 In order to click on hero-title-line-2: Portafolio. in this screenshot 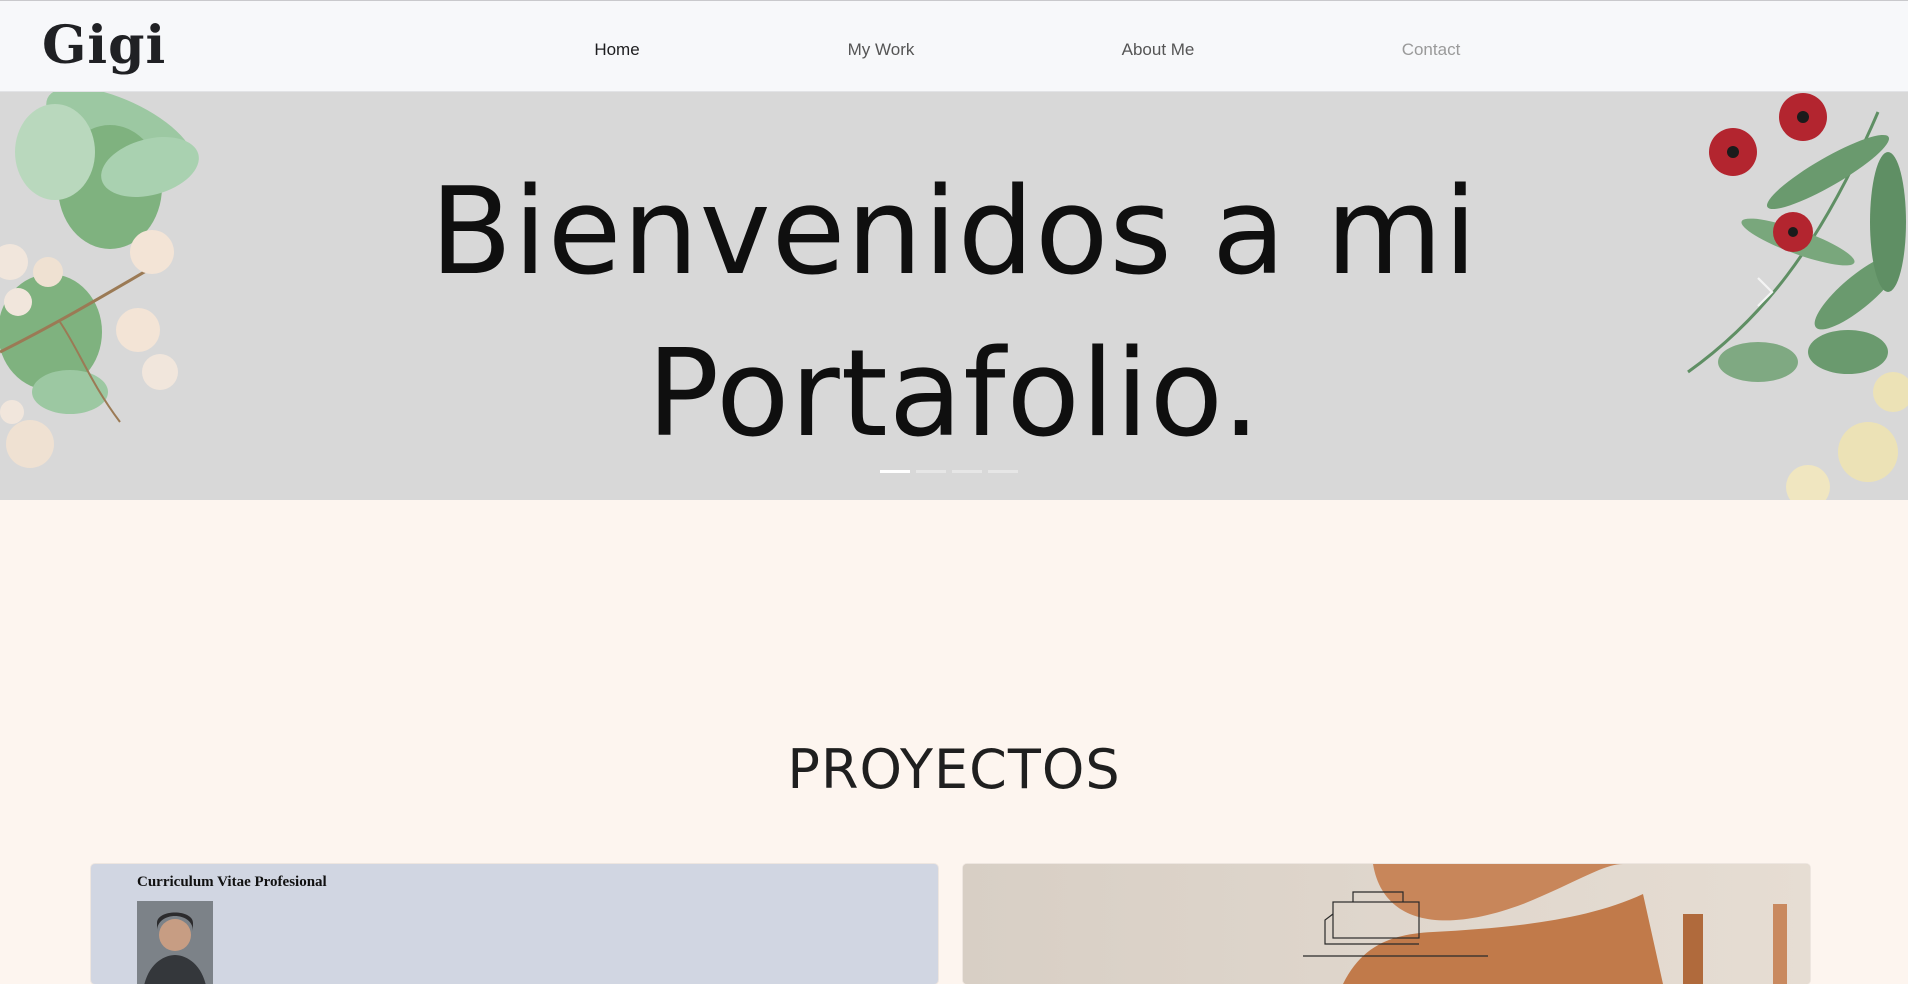, I will do `click(954, 394)`.